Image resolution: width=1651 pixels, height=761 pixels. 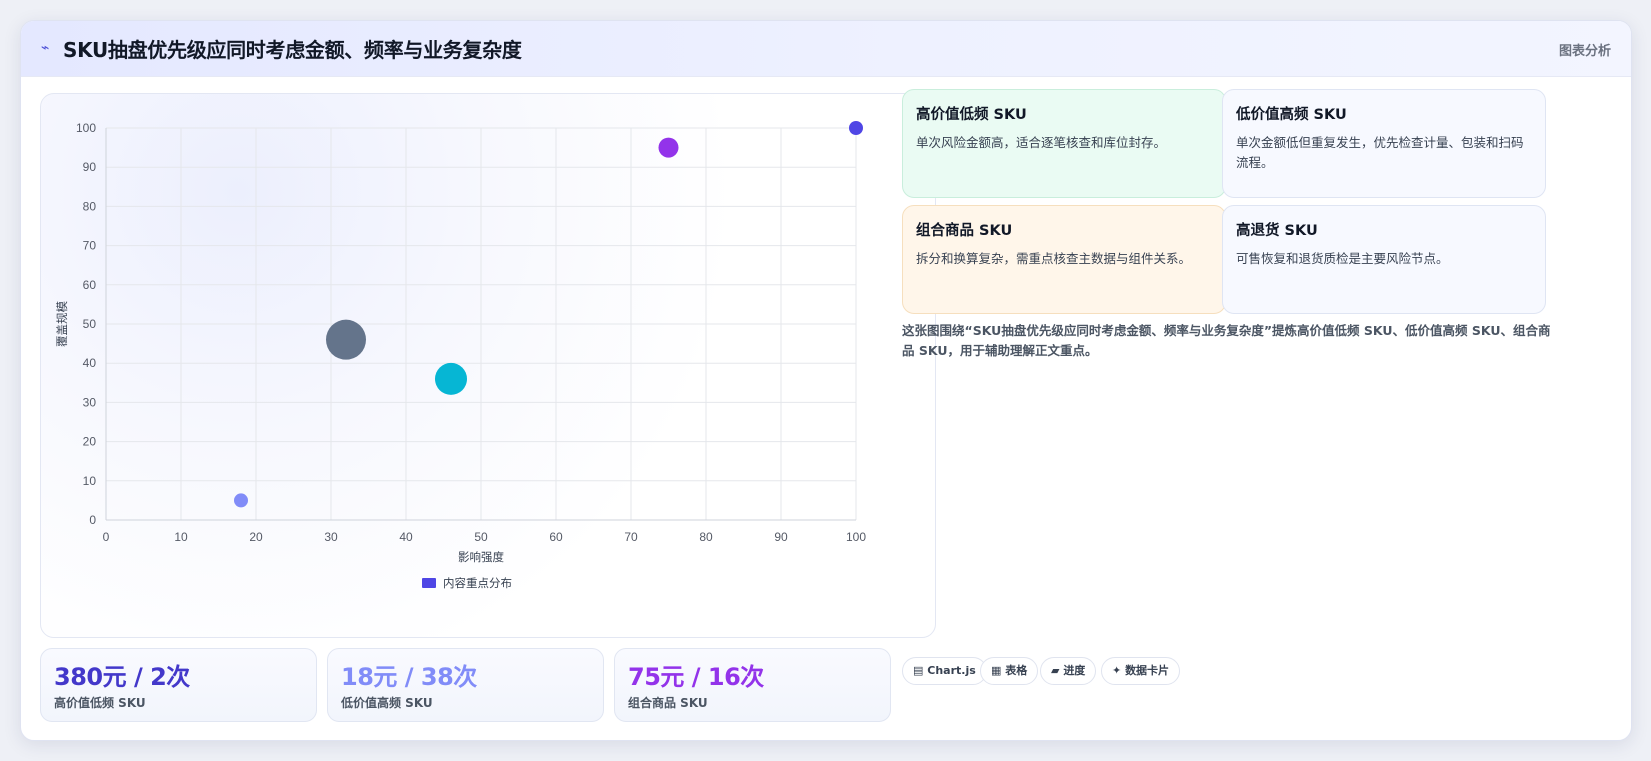 I want to click on chip-label: 表格, so click(x=1016, y=670).